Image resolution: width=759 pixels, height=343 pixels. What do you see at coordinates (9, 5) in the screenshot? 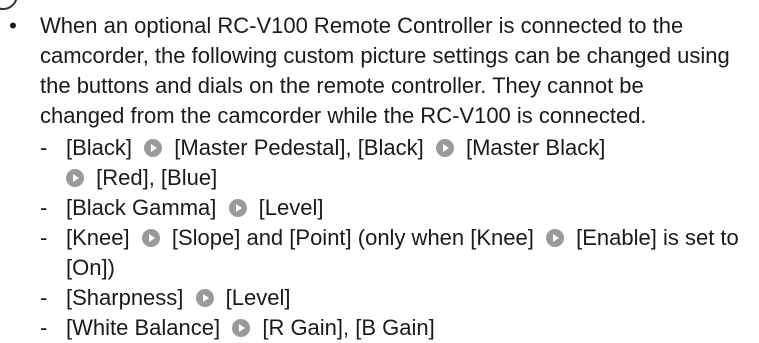
I see `note-icon` at bounding box center [9, 5].